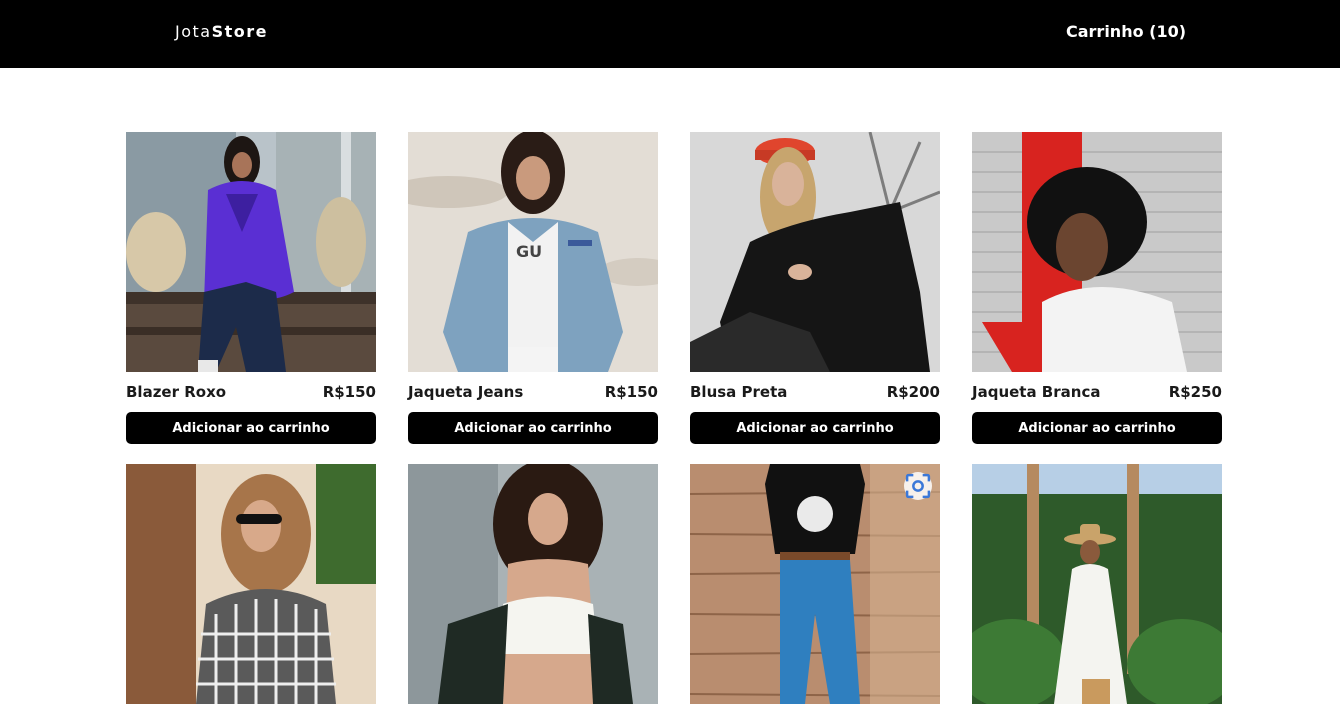 Image resolution: width=1340 pixels, height=704 pixels. I want to click on cart-link: Carrinho (10), so click(1126, 31).